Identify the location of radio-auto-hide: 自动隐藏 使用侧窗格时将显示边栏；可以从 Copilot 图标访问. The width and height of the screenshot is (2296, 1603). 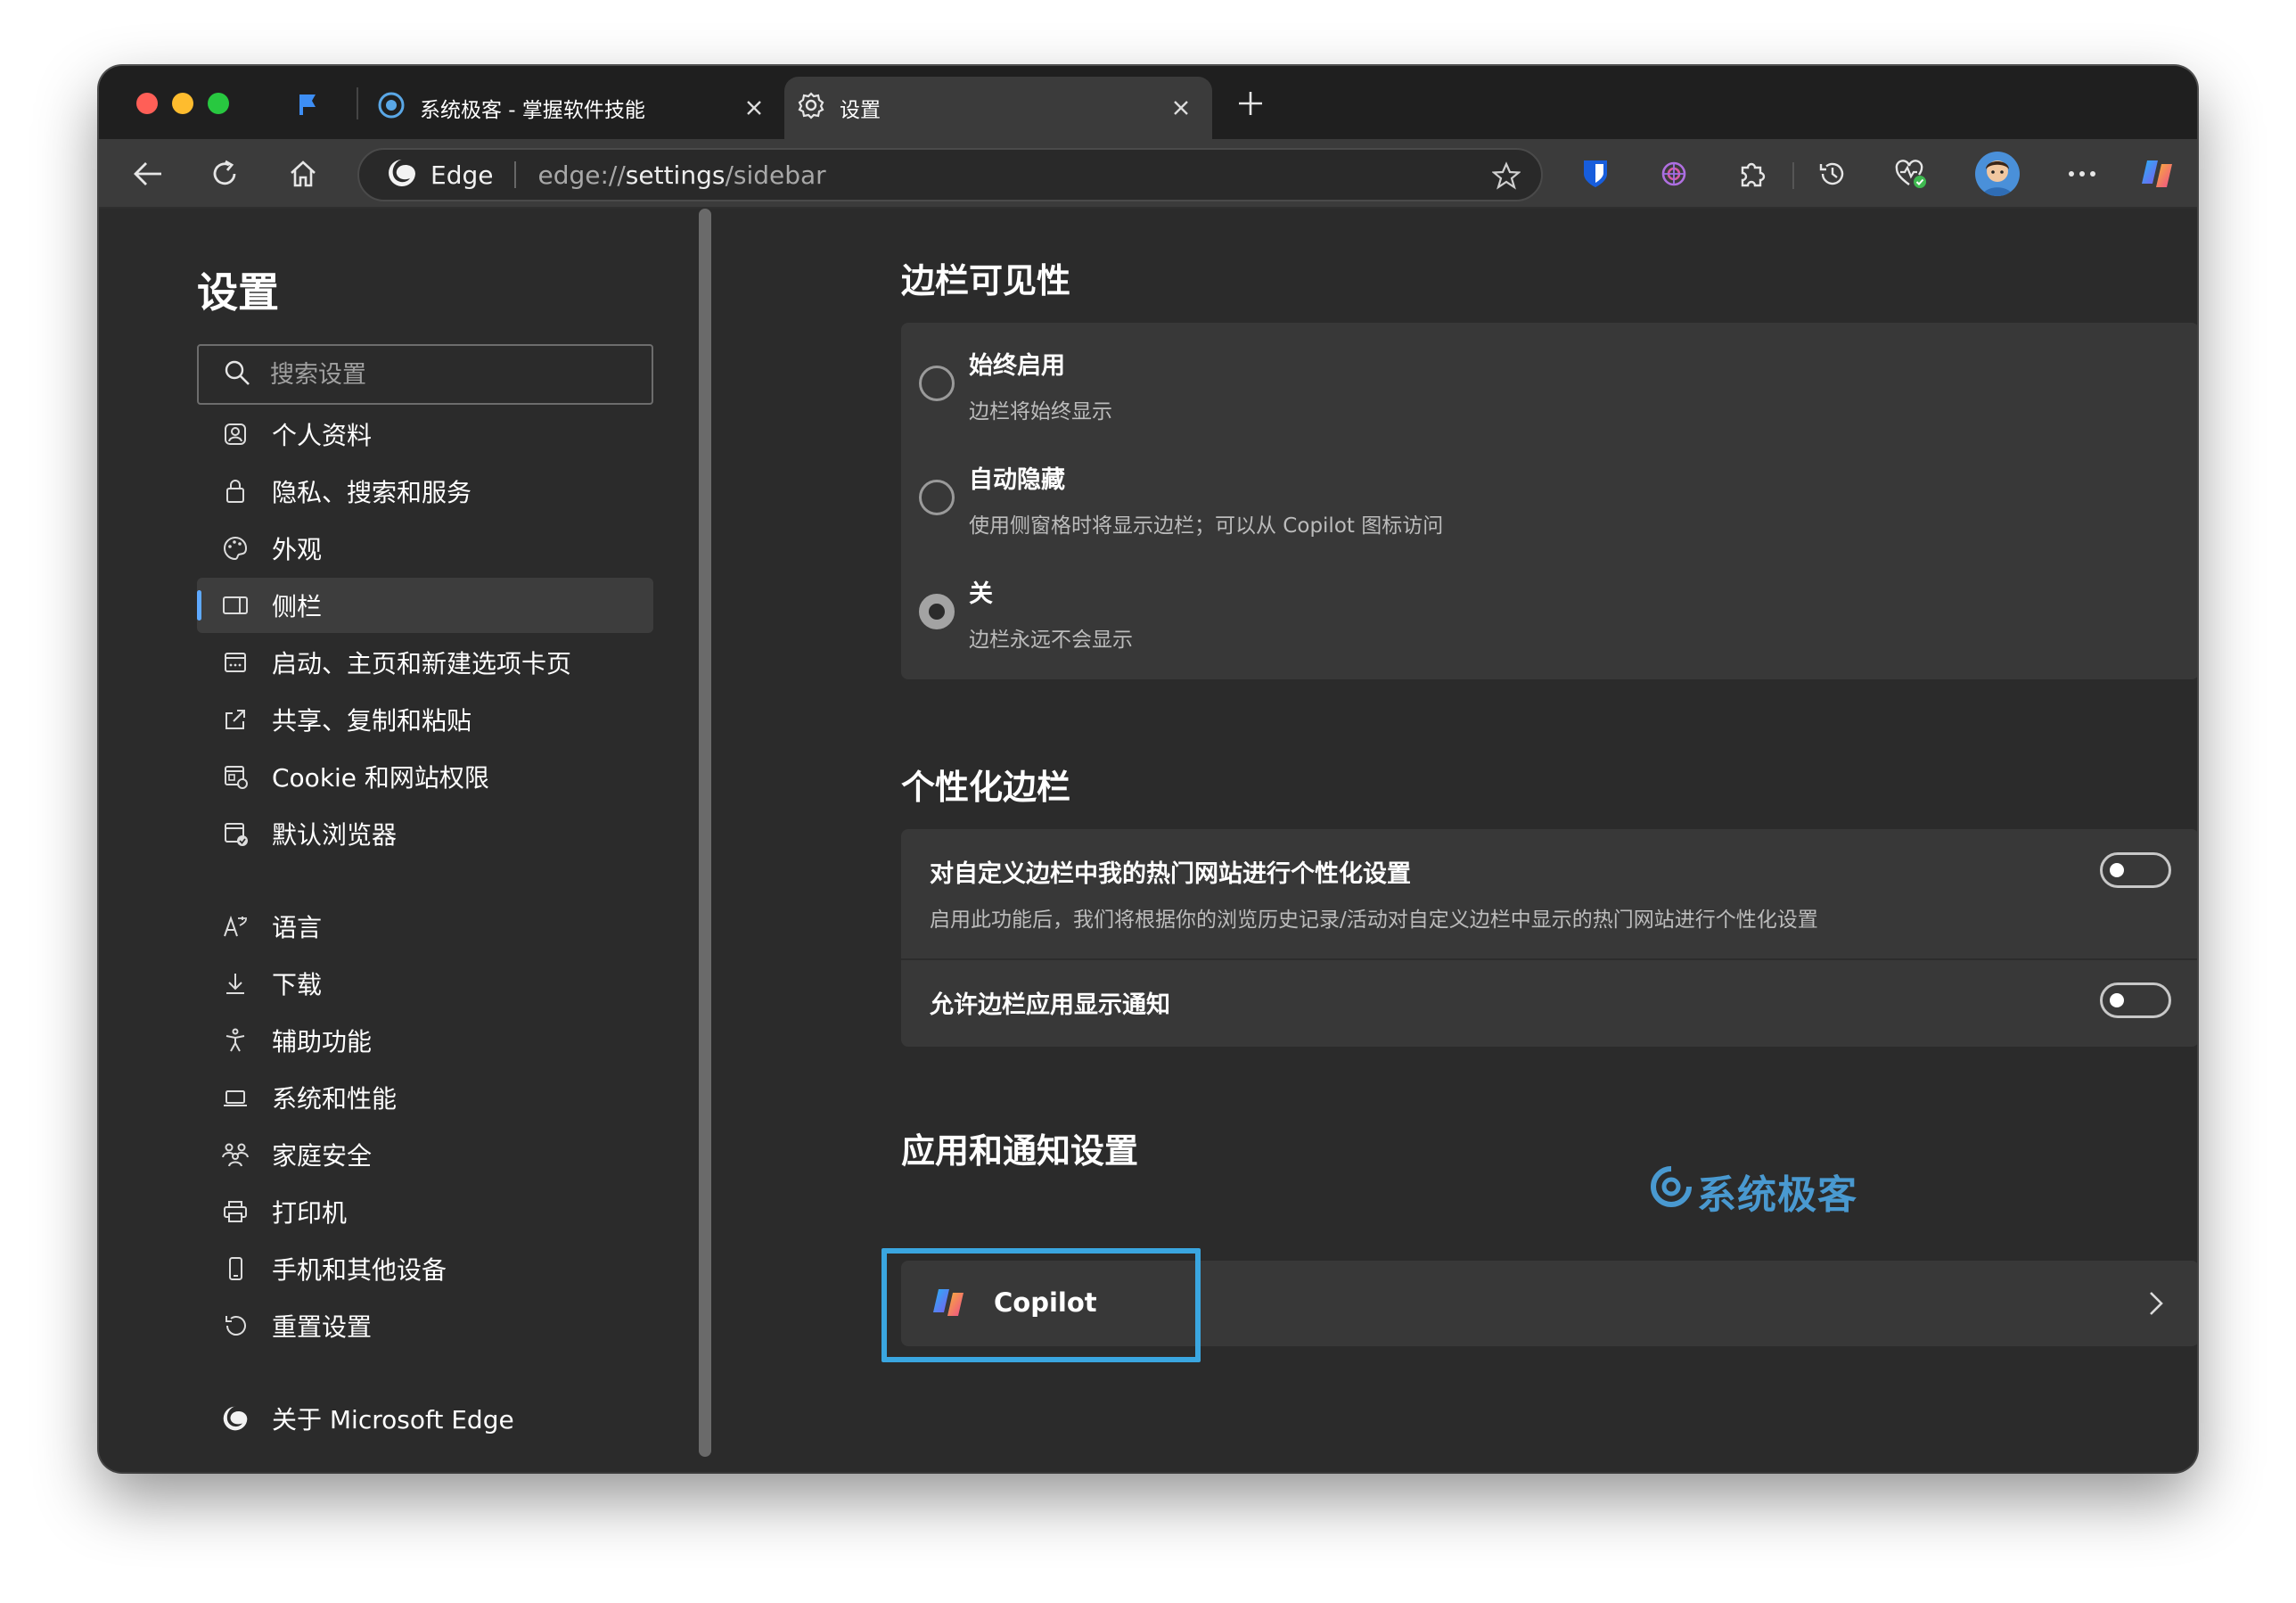
(1549, 494).